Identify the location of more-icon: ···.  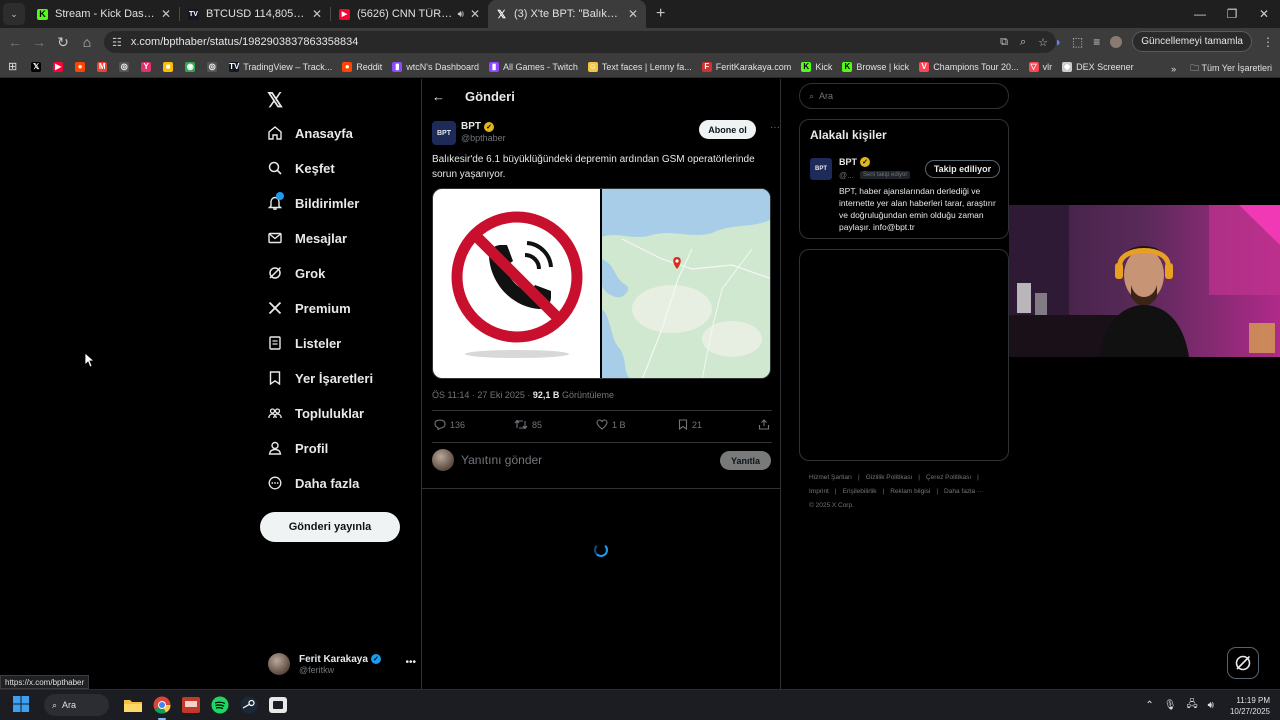
(775, 127).